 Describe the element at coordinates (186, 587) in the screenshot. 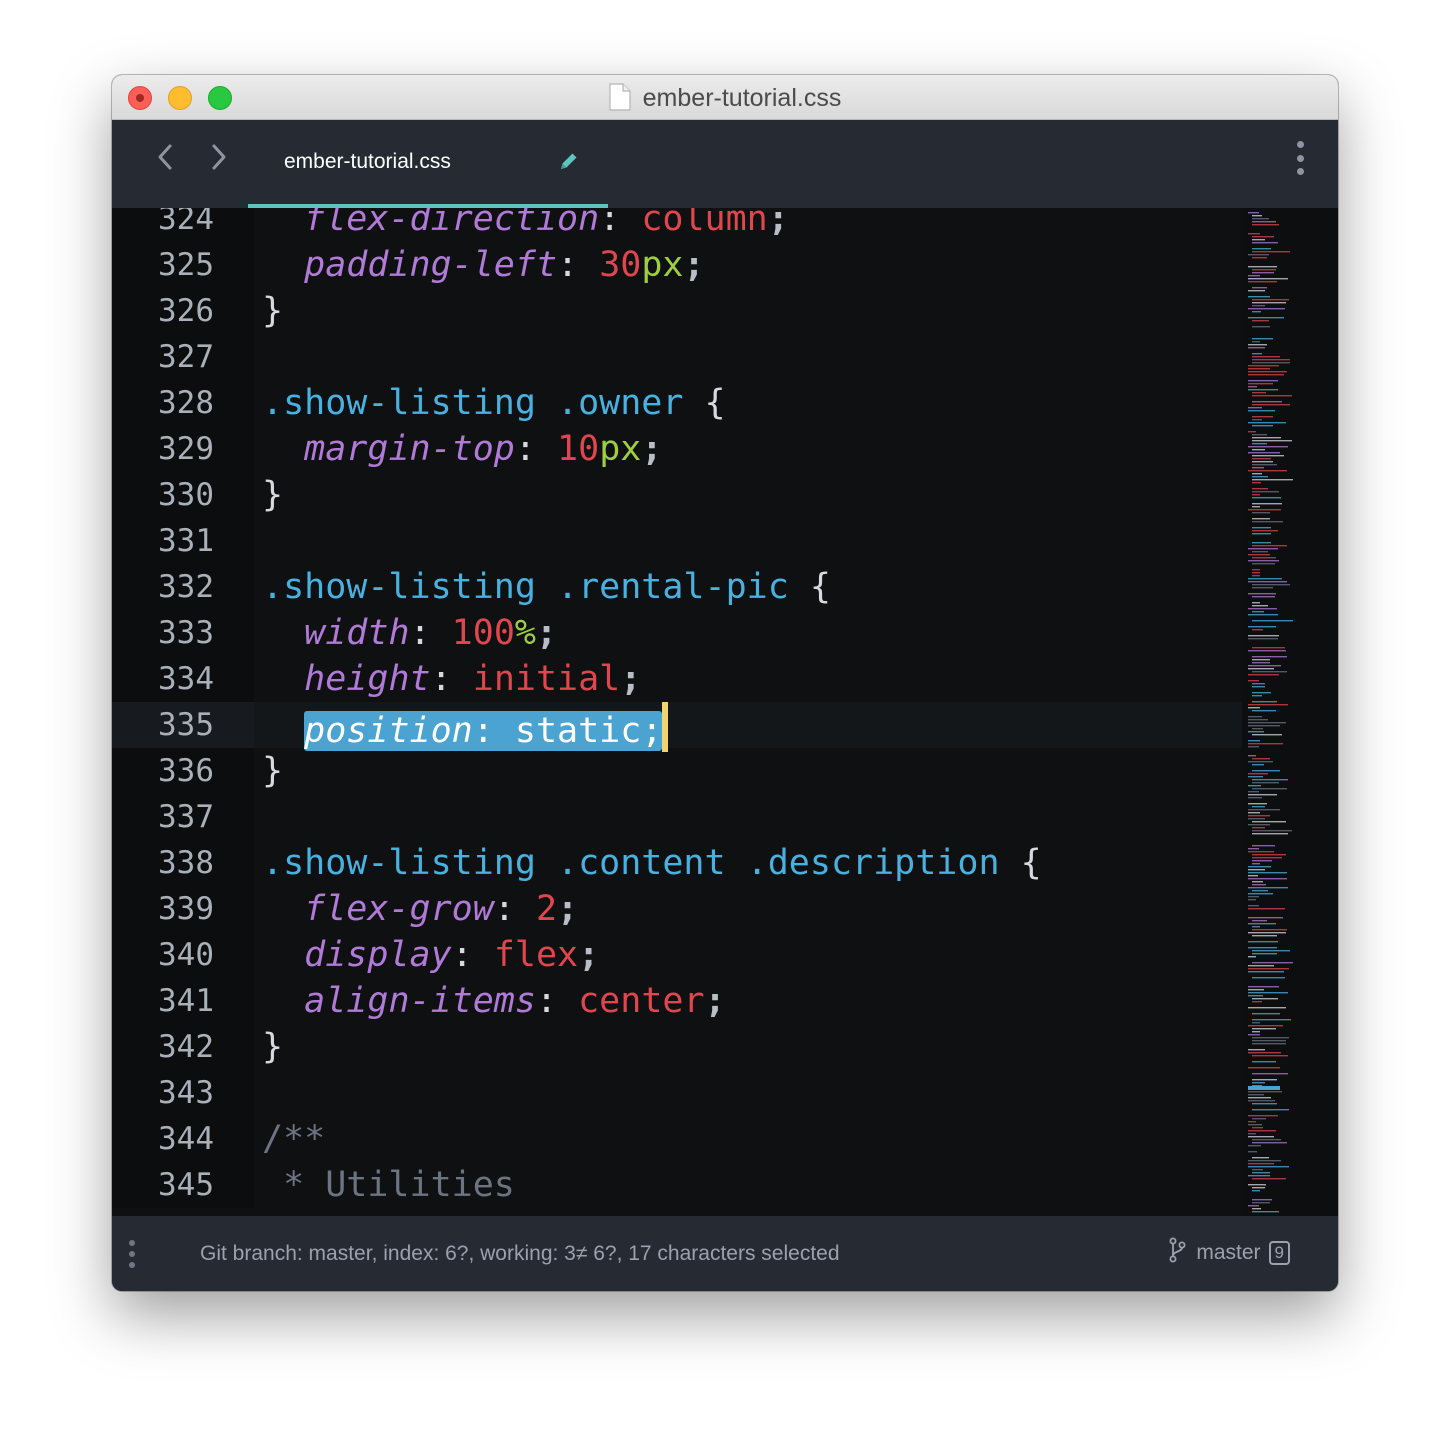

I see `line-number: 332` at that location.